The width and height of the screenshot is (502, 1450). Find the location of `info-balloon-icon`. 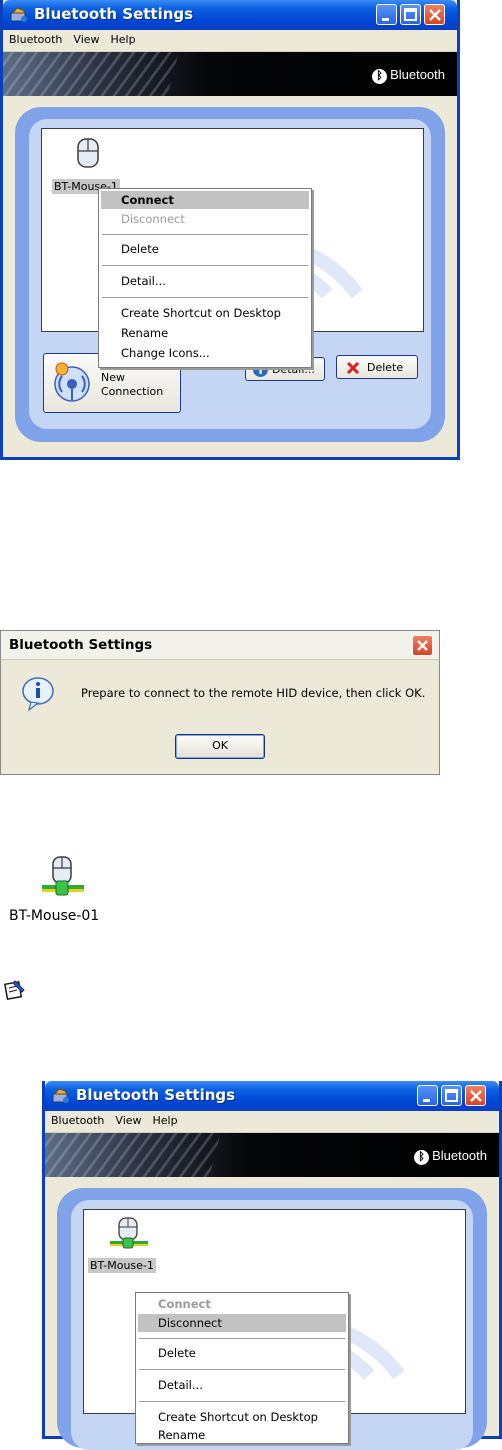

info-balloon-icon is located at coordinates (38, 694).